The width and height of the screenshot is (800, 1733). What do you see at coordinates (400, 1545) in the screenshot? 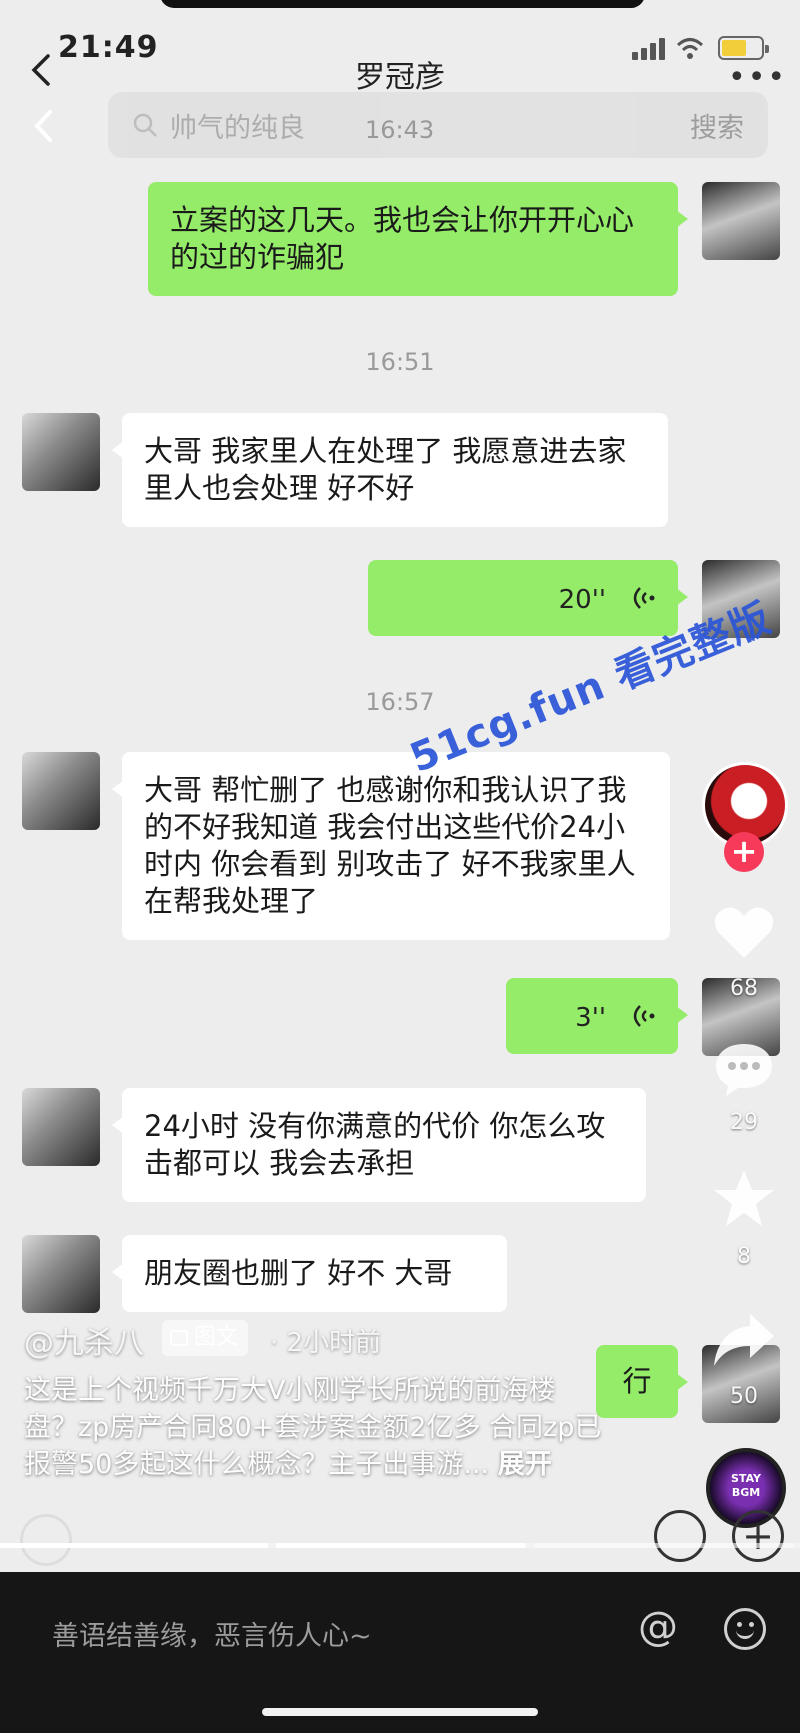
I see `image-progress` at bounding box center [400, 1545].